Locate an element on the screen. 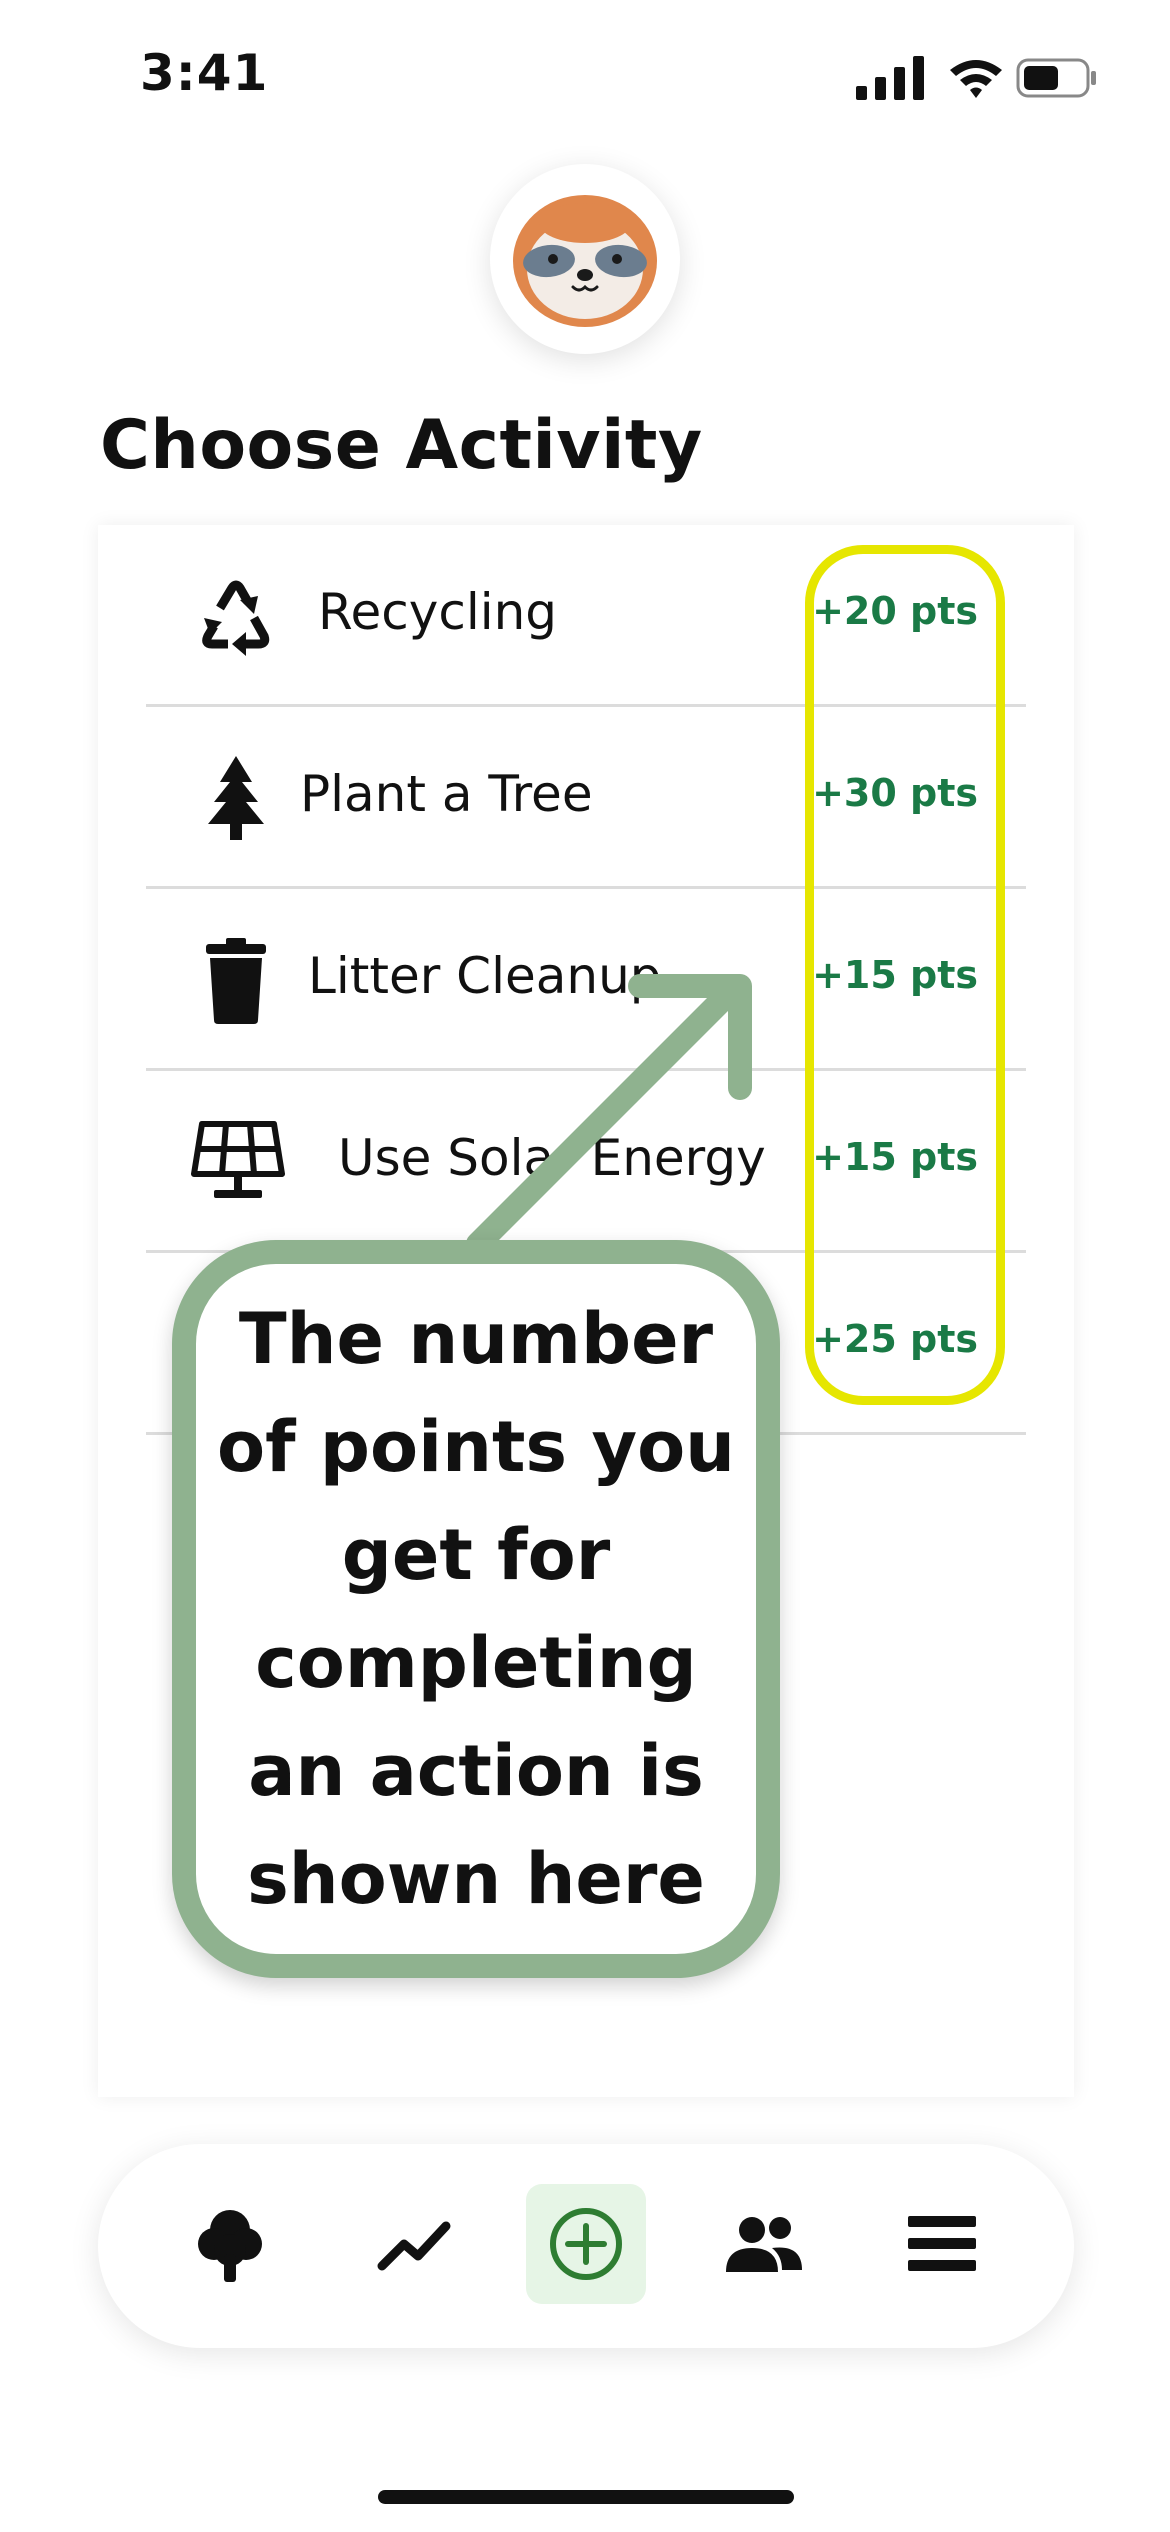 This screenshot has width=1170, height=2532. nav-item-menu is located at coordinates (942, 2244).